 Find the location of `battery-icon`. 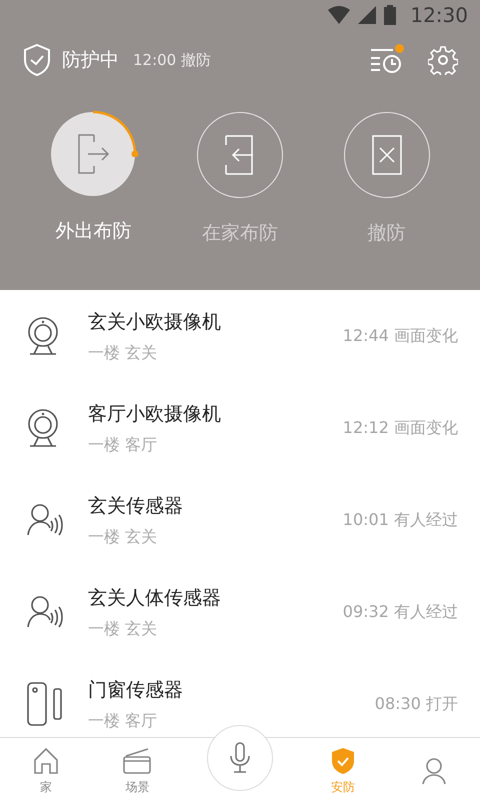

battery-icon is located at coordinates (390, 15).